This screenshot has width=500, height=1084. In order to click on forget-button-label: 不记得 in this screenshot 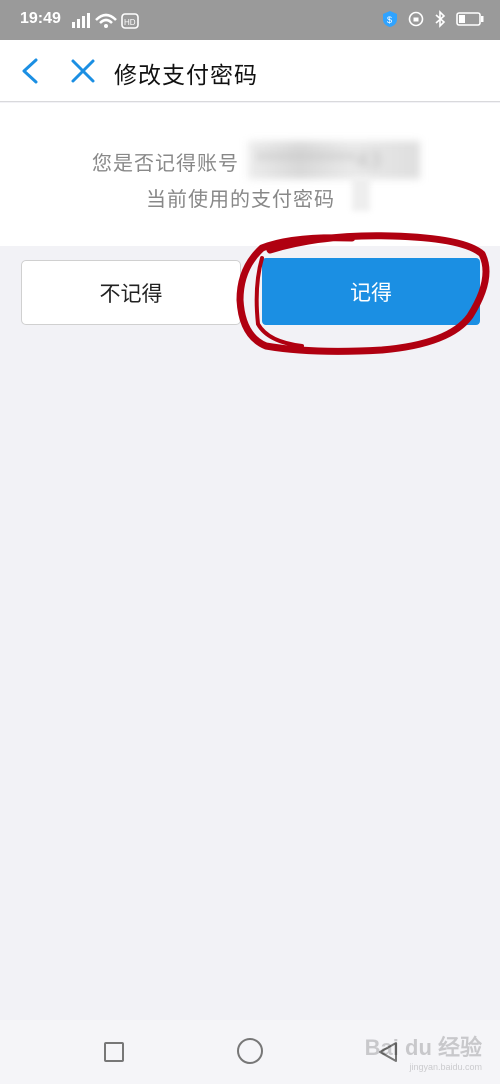, I will do `click(131, 293)`.